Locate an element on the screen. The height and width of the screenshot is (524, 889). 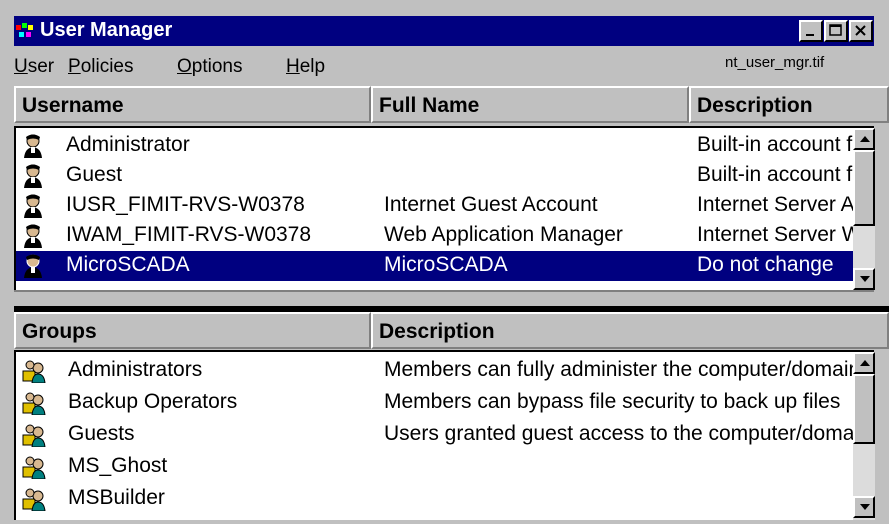
menu-user-label: ser is located at coordinates (41, 66).